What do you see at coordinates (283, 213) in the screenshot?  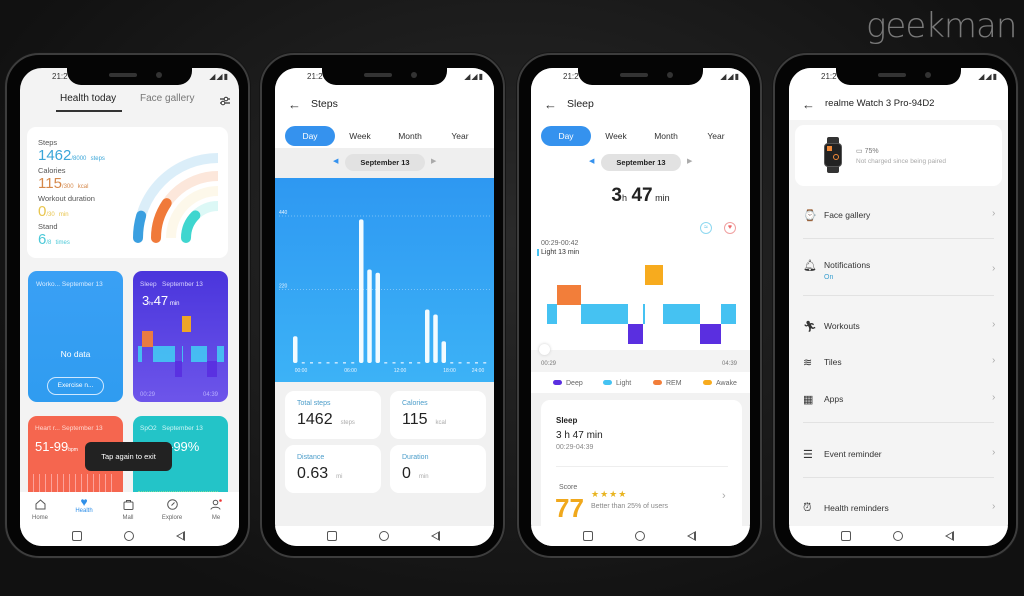 I see `y-tick-label: 440` at bounding box center [283, 213].